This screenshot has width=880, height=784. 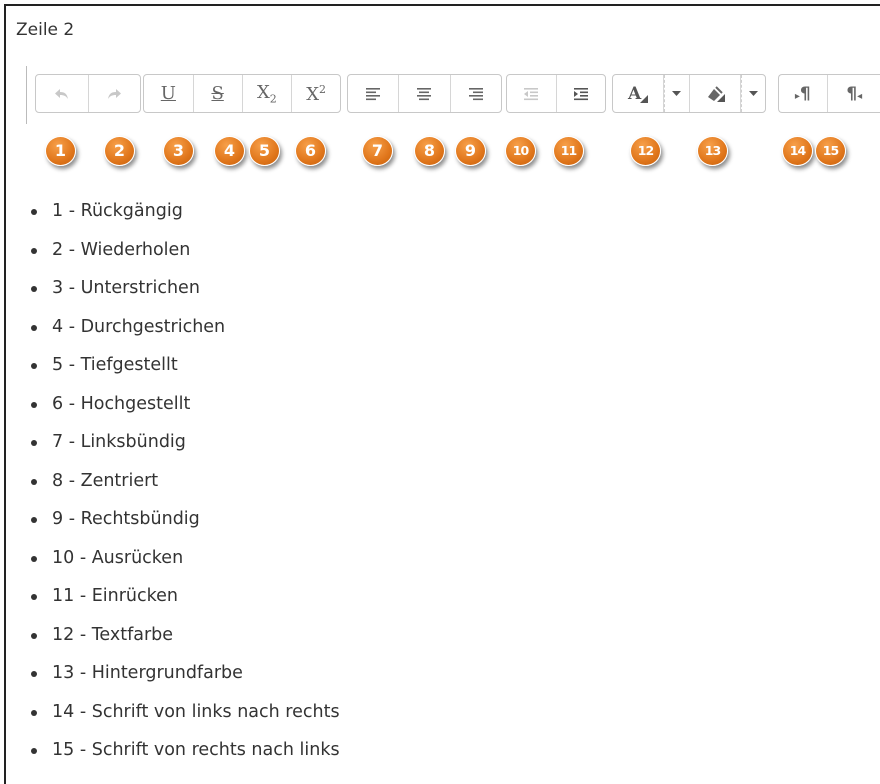 I want to click on indent-group, so click(x=556, y=93).